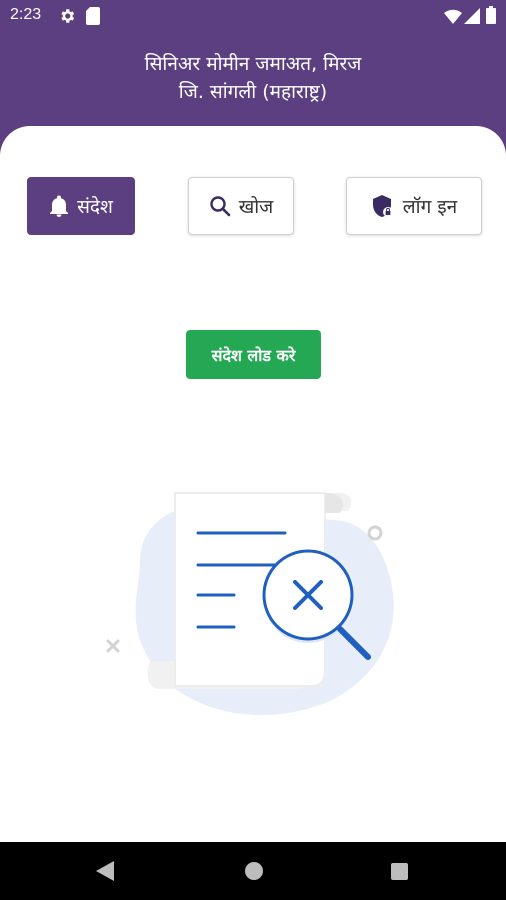 The height and width of the screenshot is (900, 506). I want to click on search-icon, so click(220, 206).